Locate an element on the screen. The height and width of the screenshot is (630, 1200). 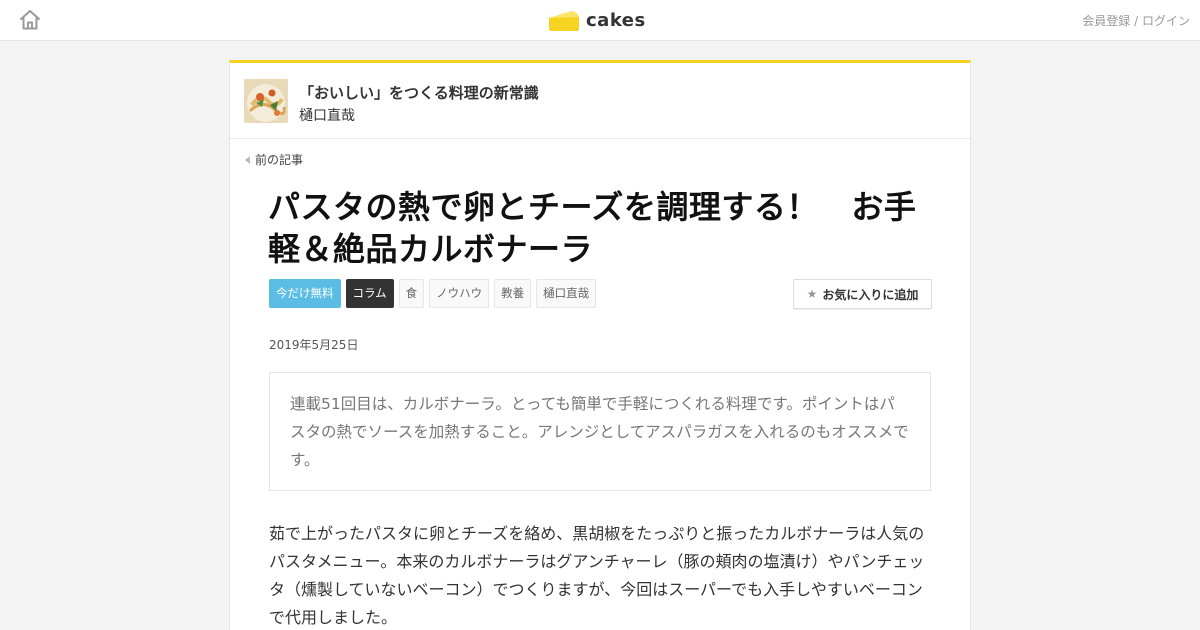
register-link: 会員登録 is located at coordinates (1106, 21).